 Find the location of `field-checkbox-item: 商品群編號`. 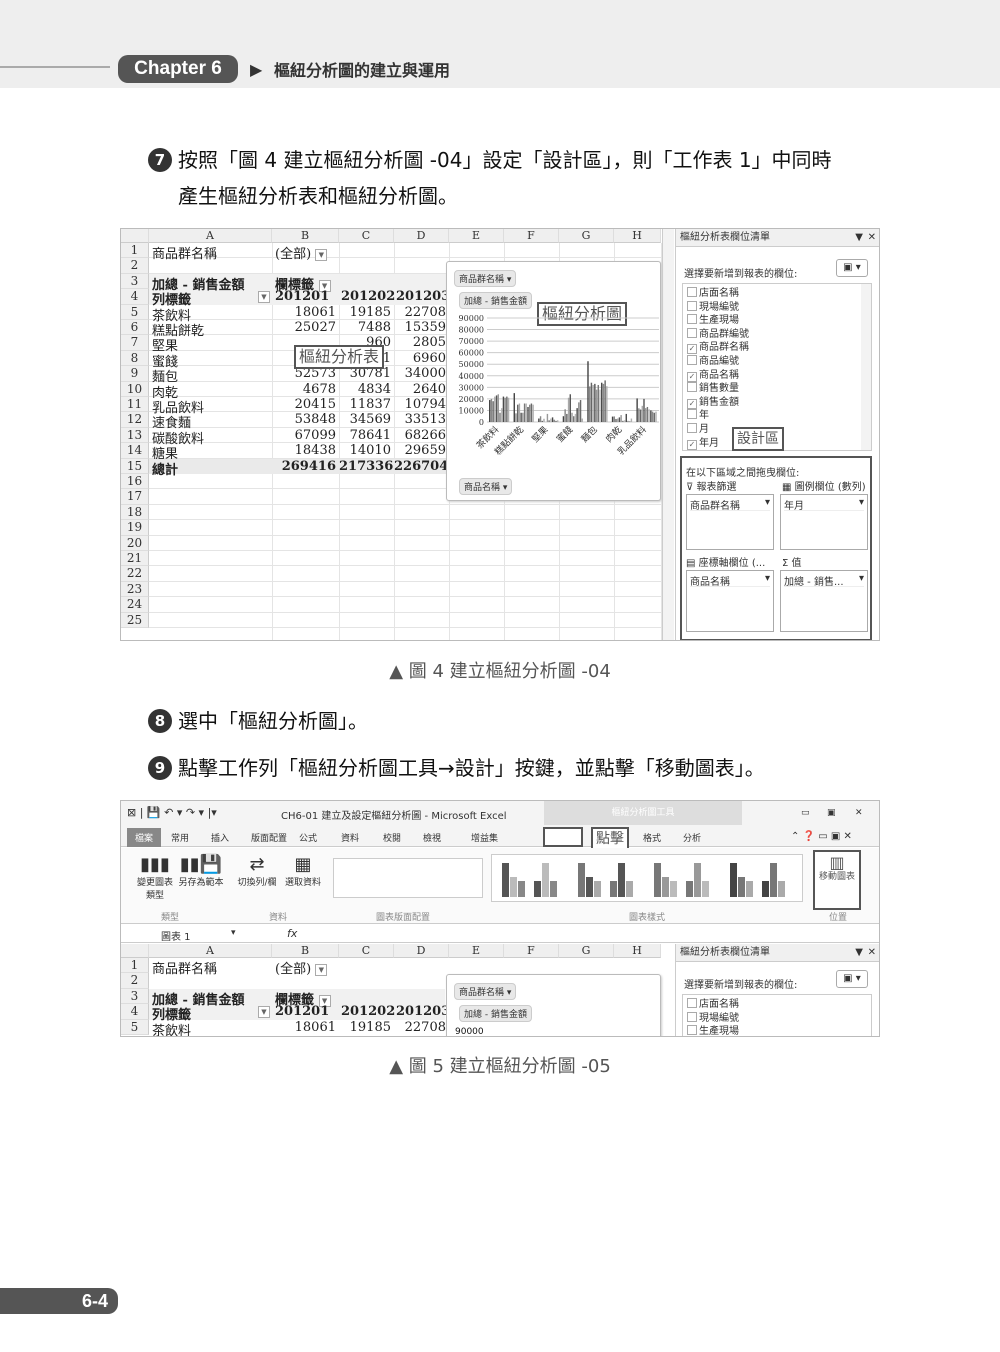

field-checkbox-item: 商品群編號 is located at coordinates (718, 334).